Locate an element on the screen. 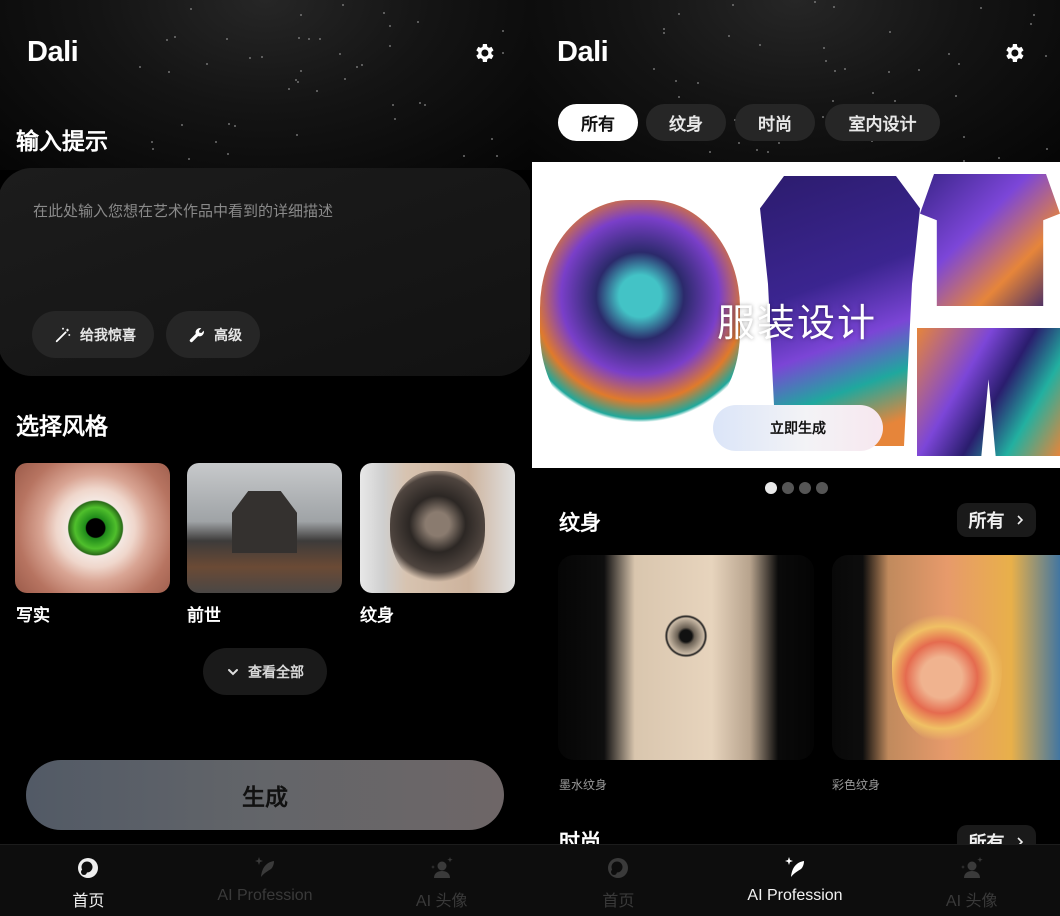  magic-wand-icon is located at coordinates (63, 334).